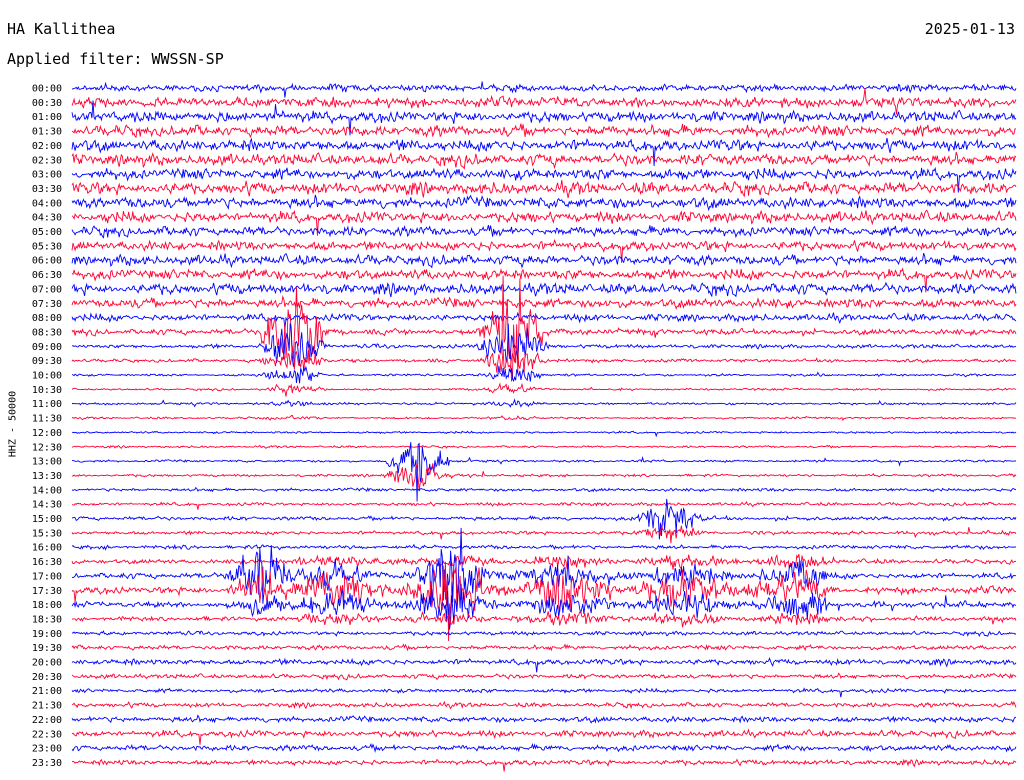 This screenshot has width=1024, height=780. Describe the element at coordinates (47, 218) in the screenshot. I see `time-tick-label: 04:30` at that location.